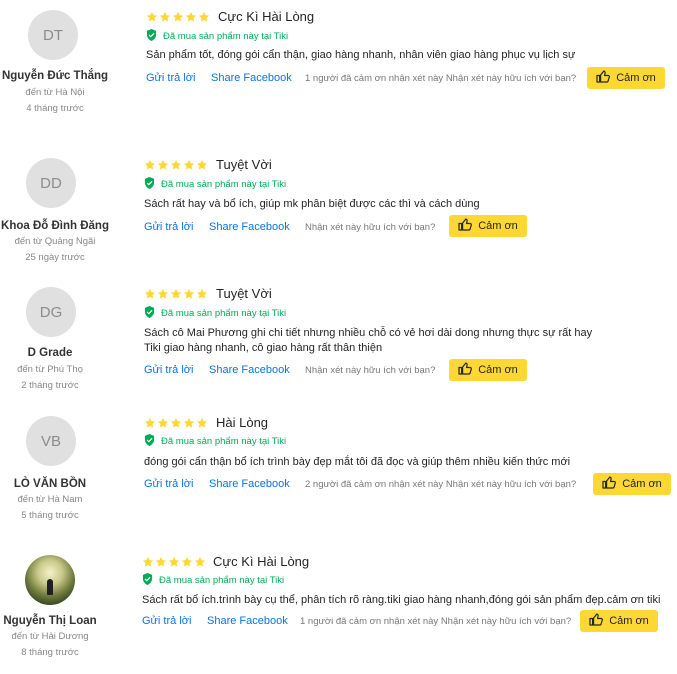 The image size is (677, 674). Describe the element at coordinates (51, 183) in the screenshot. I see `avatar: DD` at that location.